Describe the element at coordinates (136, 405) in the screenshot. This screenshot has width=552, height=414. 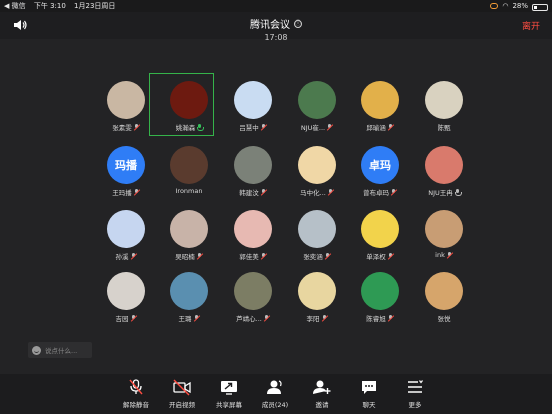
I see `unmute-label: 解除静音` at that location.